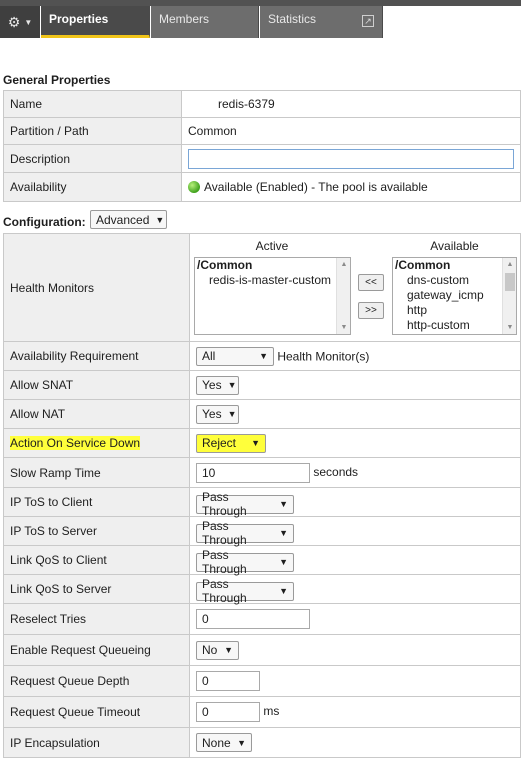  What do you see at coordinates (509, 296) in the screenshot?
I see `available-list-scrollbar: ▲ ▼` at bounding box center [509, 296].